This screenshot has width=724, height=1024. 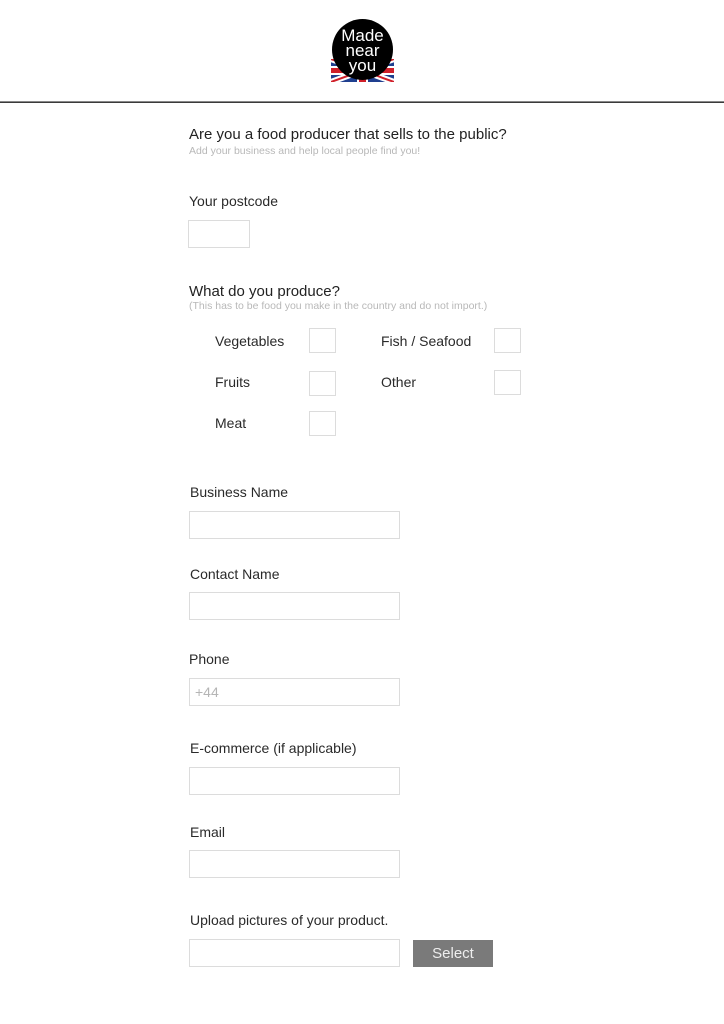 What do you see at coordinates (264, 291) in the screenshot?
I see `produce-title: What do you produce?` at bounding box center [264, 291].